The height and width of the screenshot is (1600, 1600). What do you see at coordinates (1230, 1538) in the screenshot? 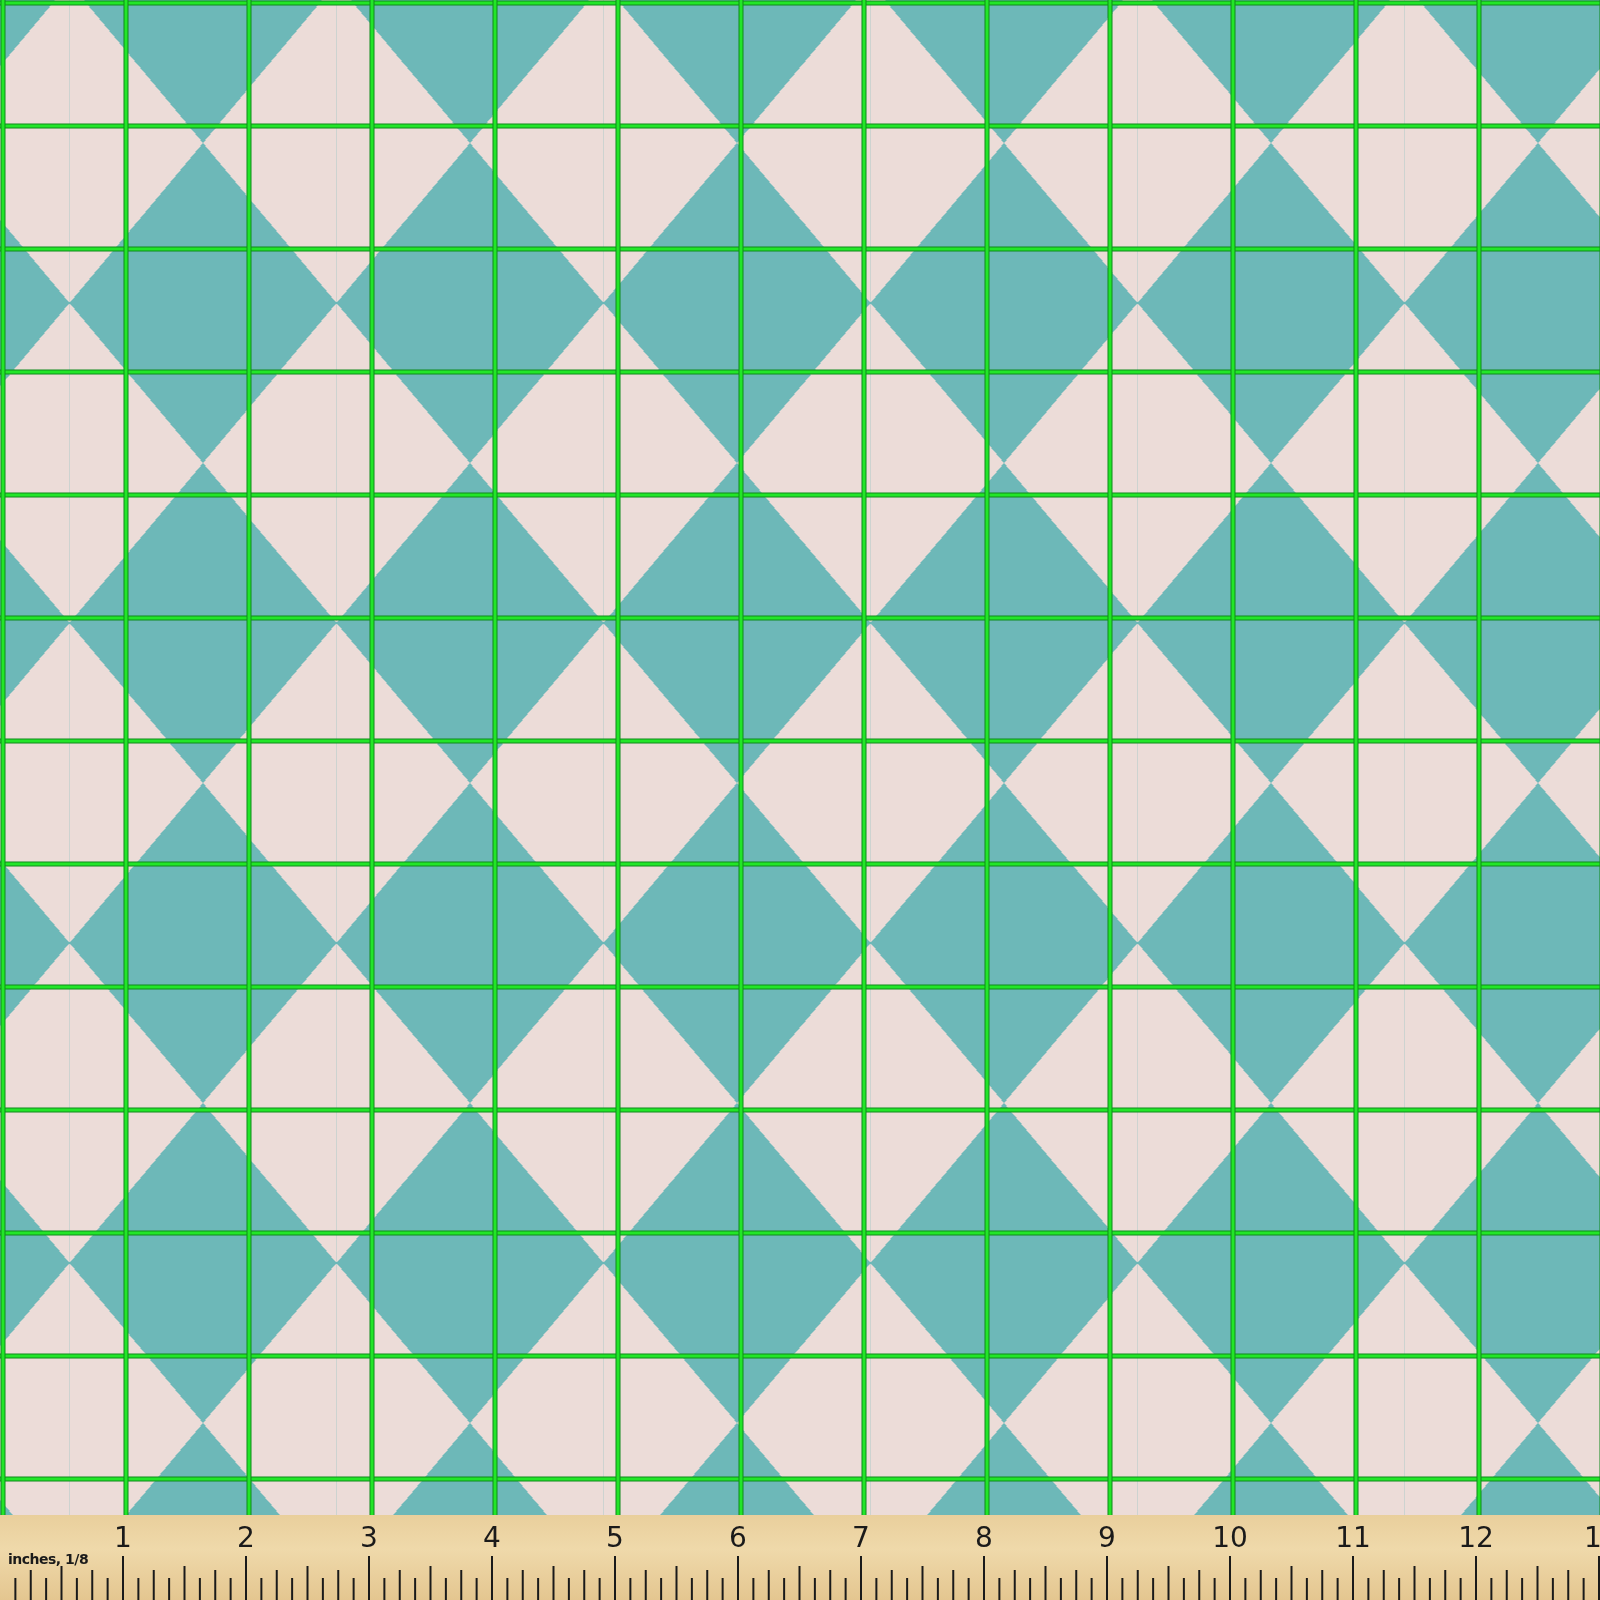
I see `ruler-number: 10` at bounding box center [1230, 1538].